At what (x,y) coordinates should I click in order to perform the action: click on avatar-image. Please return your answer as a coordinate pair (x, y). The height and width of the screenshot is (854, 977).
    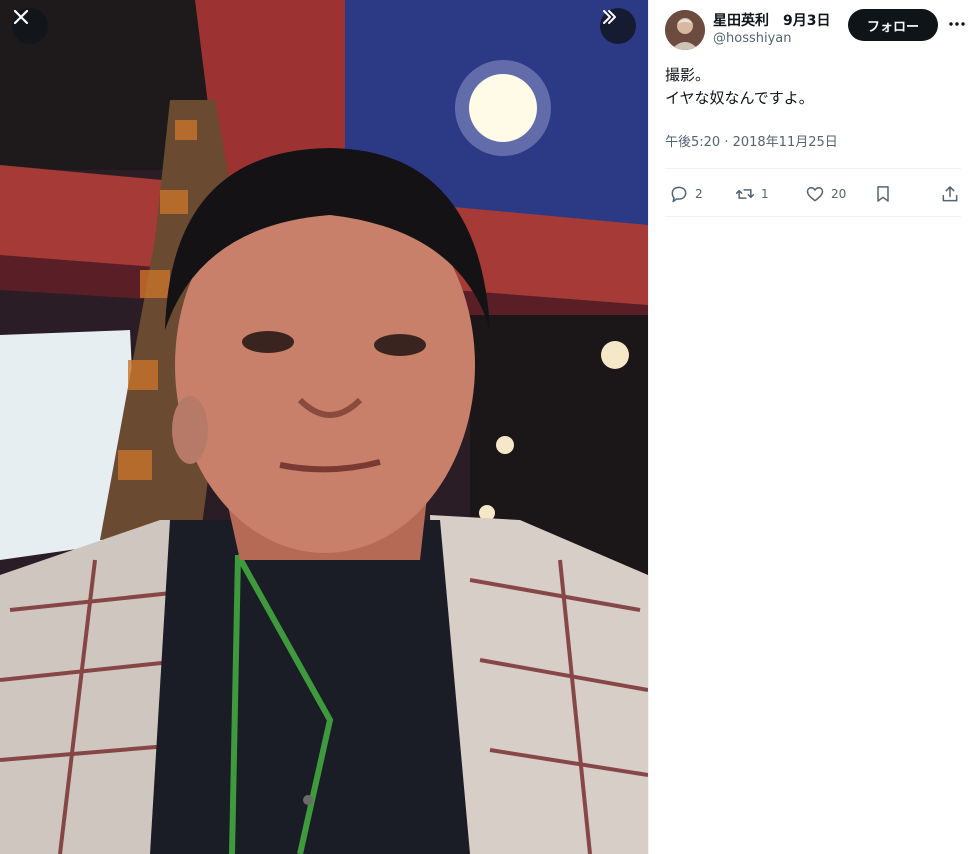
    Looking at the image, I should click on (685, 30).